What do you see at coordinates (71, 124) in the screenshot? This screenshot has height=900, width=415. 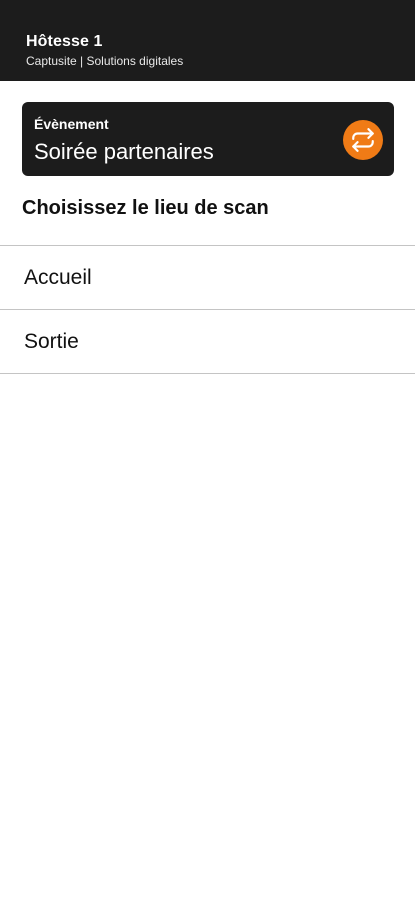 I see `event-label: Évènement` at bounding box center [71, 124].